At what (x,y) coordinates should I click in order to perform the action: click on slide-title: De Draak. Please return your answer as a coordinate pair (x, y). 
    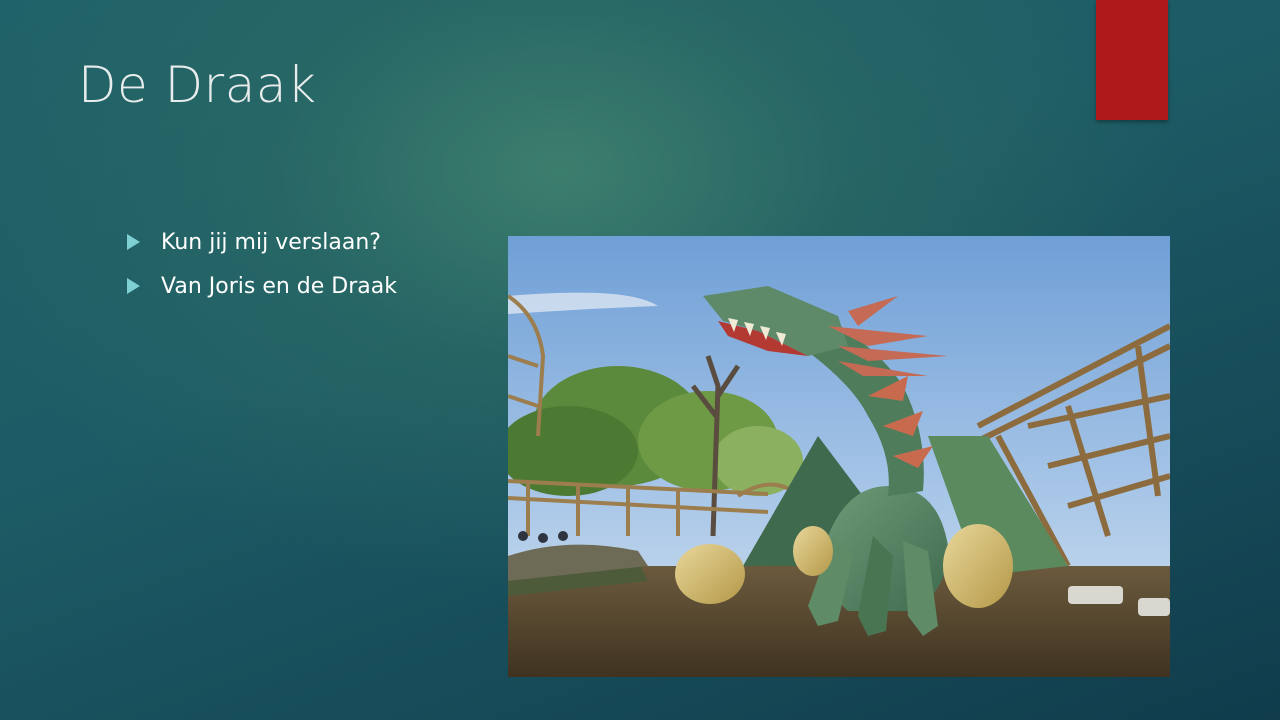
    Looking at the image, I should click on (197, 85).